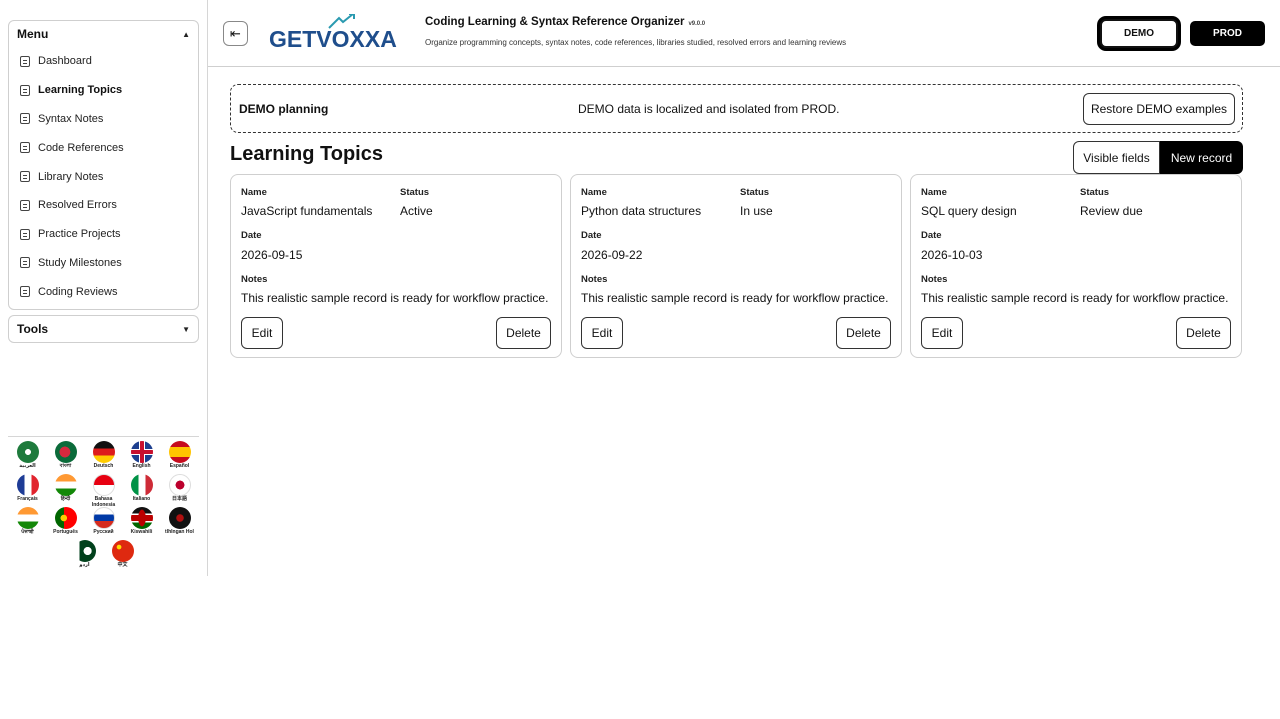 The height and width of the screenshot is (719, 1280). I want to click on language-label: tlhIngan Hol, so click(179, 532).